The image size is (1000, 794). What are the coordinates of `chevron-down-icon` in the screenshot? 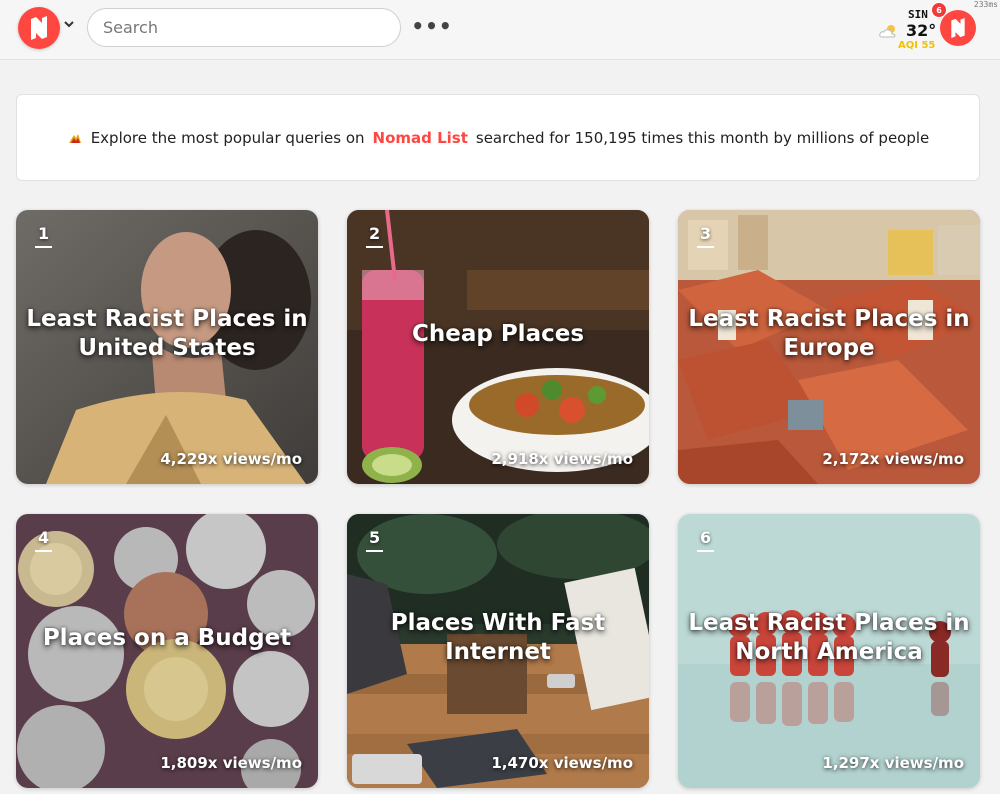 It's located at (69, 24).